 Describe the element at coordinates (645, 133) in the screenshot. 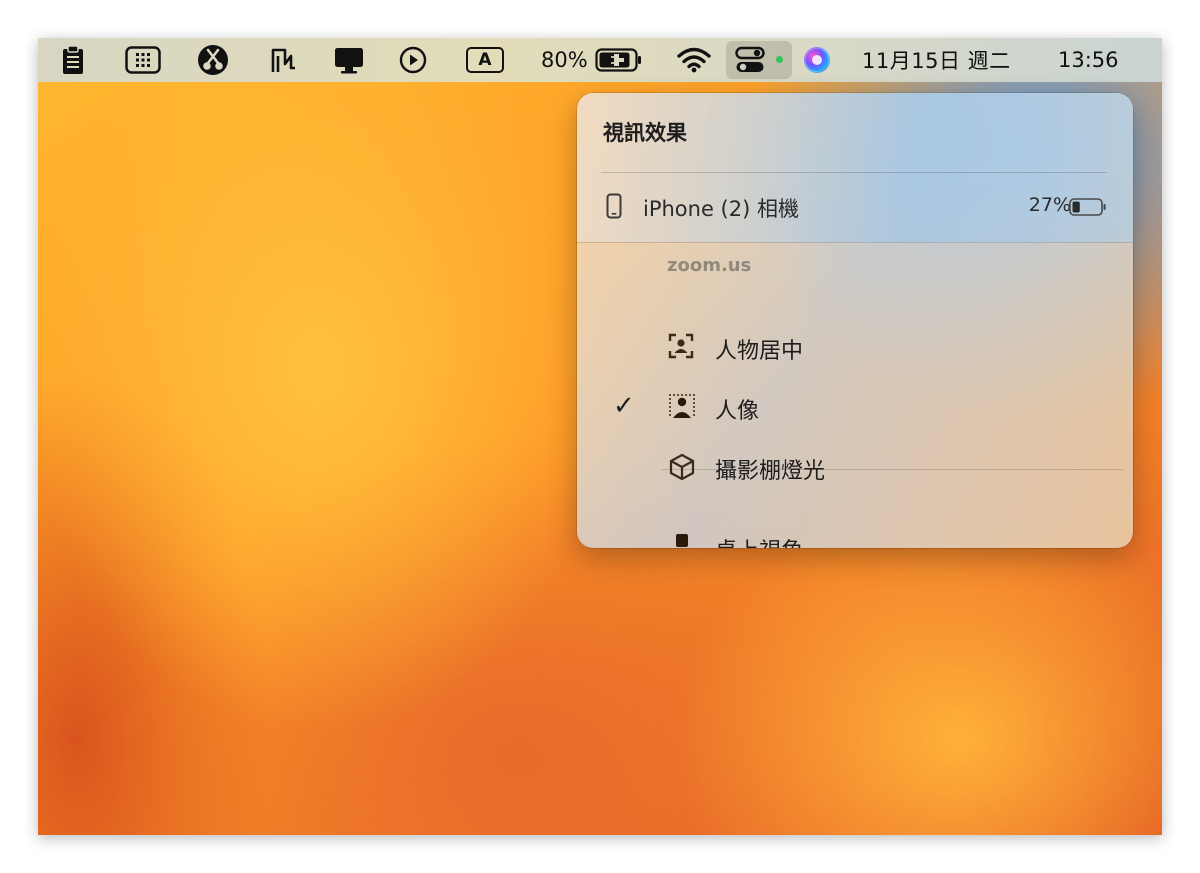

I see `popover-title: 視訊效果` at that location.